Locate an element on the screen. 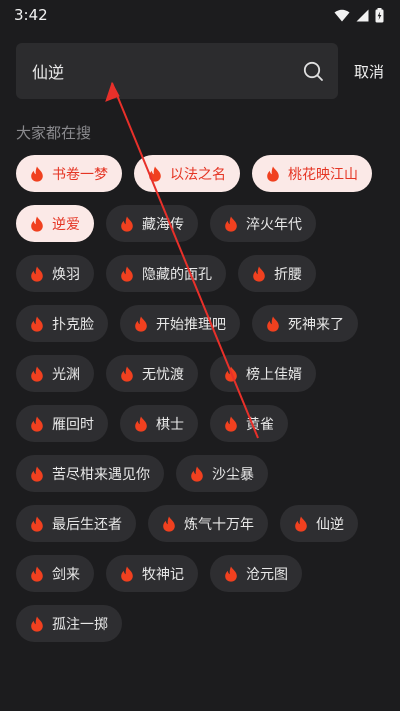  search-query-text: 仙逆 is located at coordinates (48, 72).